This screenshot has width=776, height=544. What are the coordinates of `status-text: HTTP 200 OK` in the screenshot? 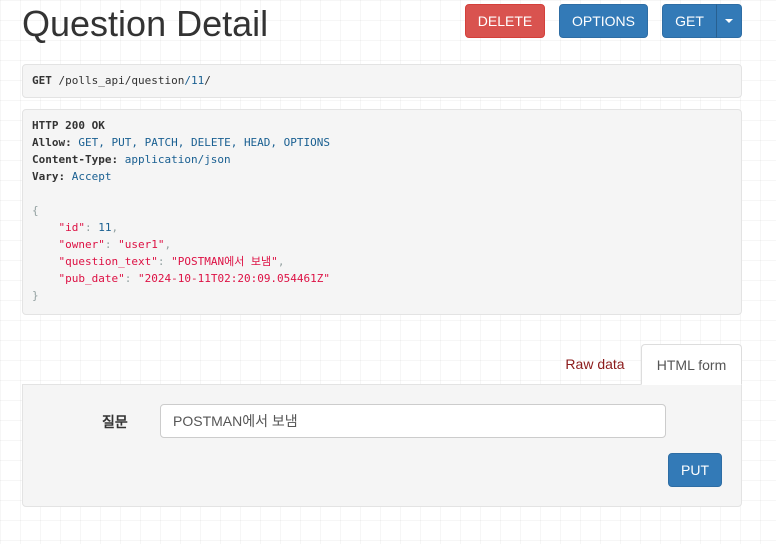 It's located at (68, 125).